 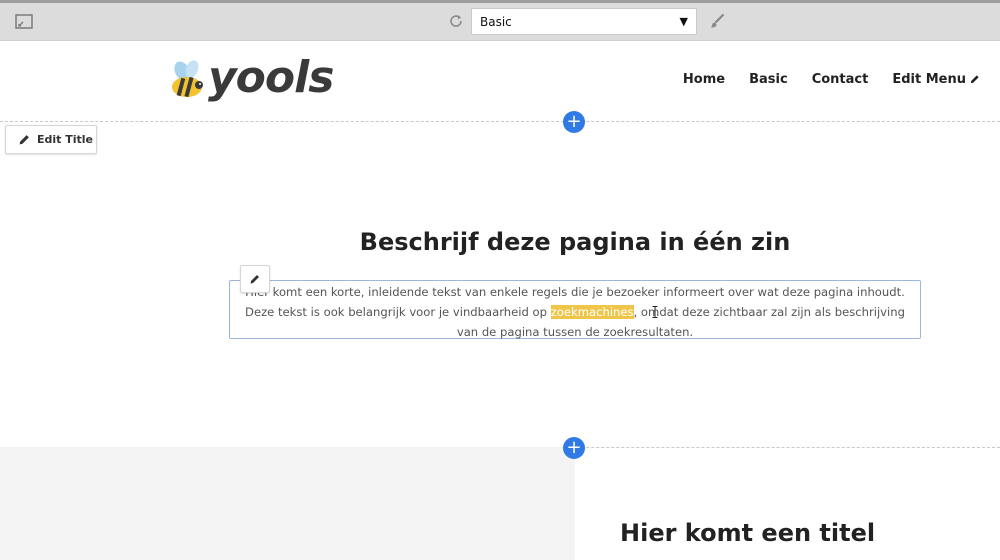 I want to click on brush-icon, so click(x=717, y=21).